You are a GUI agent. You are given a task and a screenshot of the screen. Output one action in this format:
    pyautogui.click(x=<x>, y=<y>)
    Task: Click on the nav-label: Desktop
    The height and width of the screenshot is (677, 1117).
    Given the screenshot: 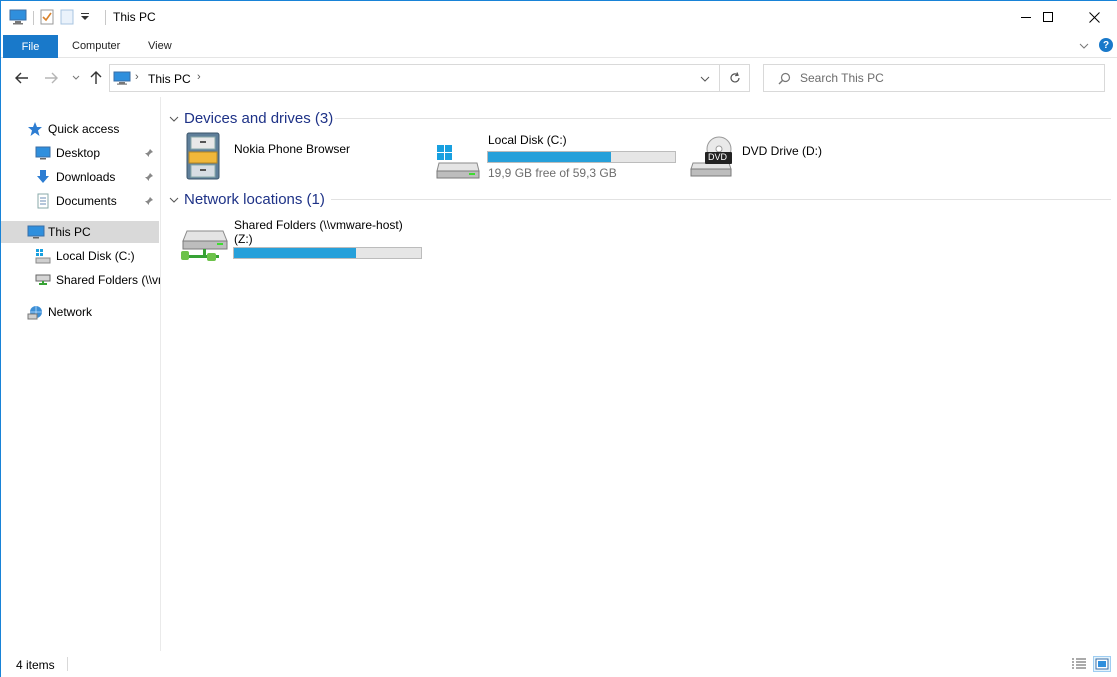 What is the action you would take?
    pyautogui.click(x=78, y=153)
    